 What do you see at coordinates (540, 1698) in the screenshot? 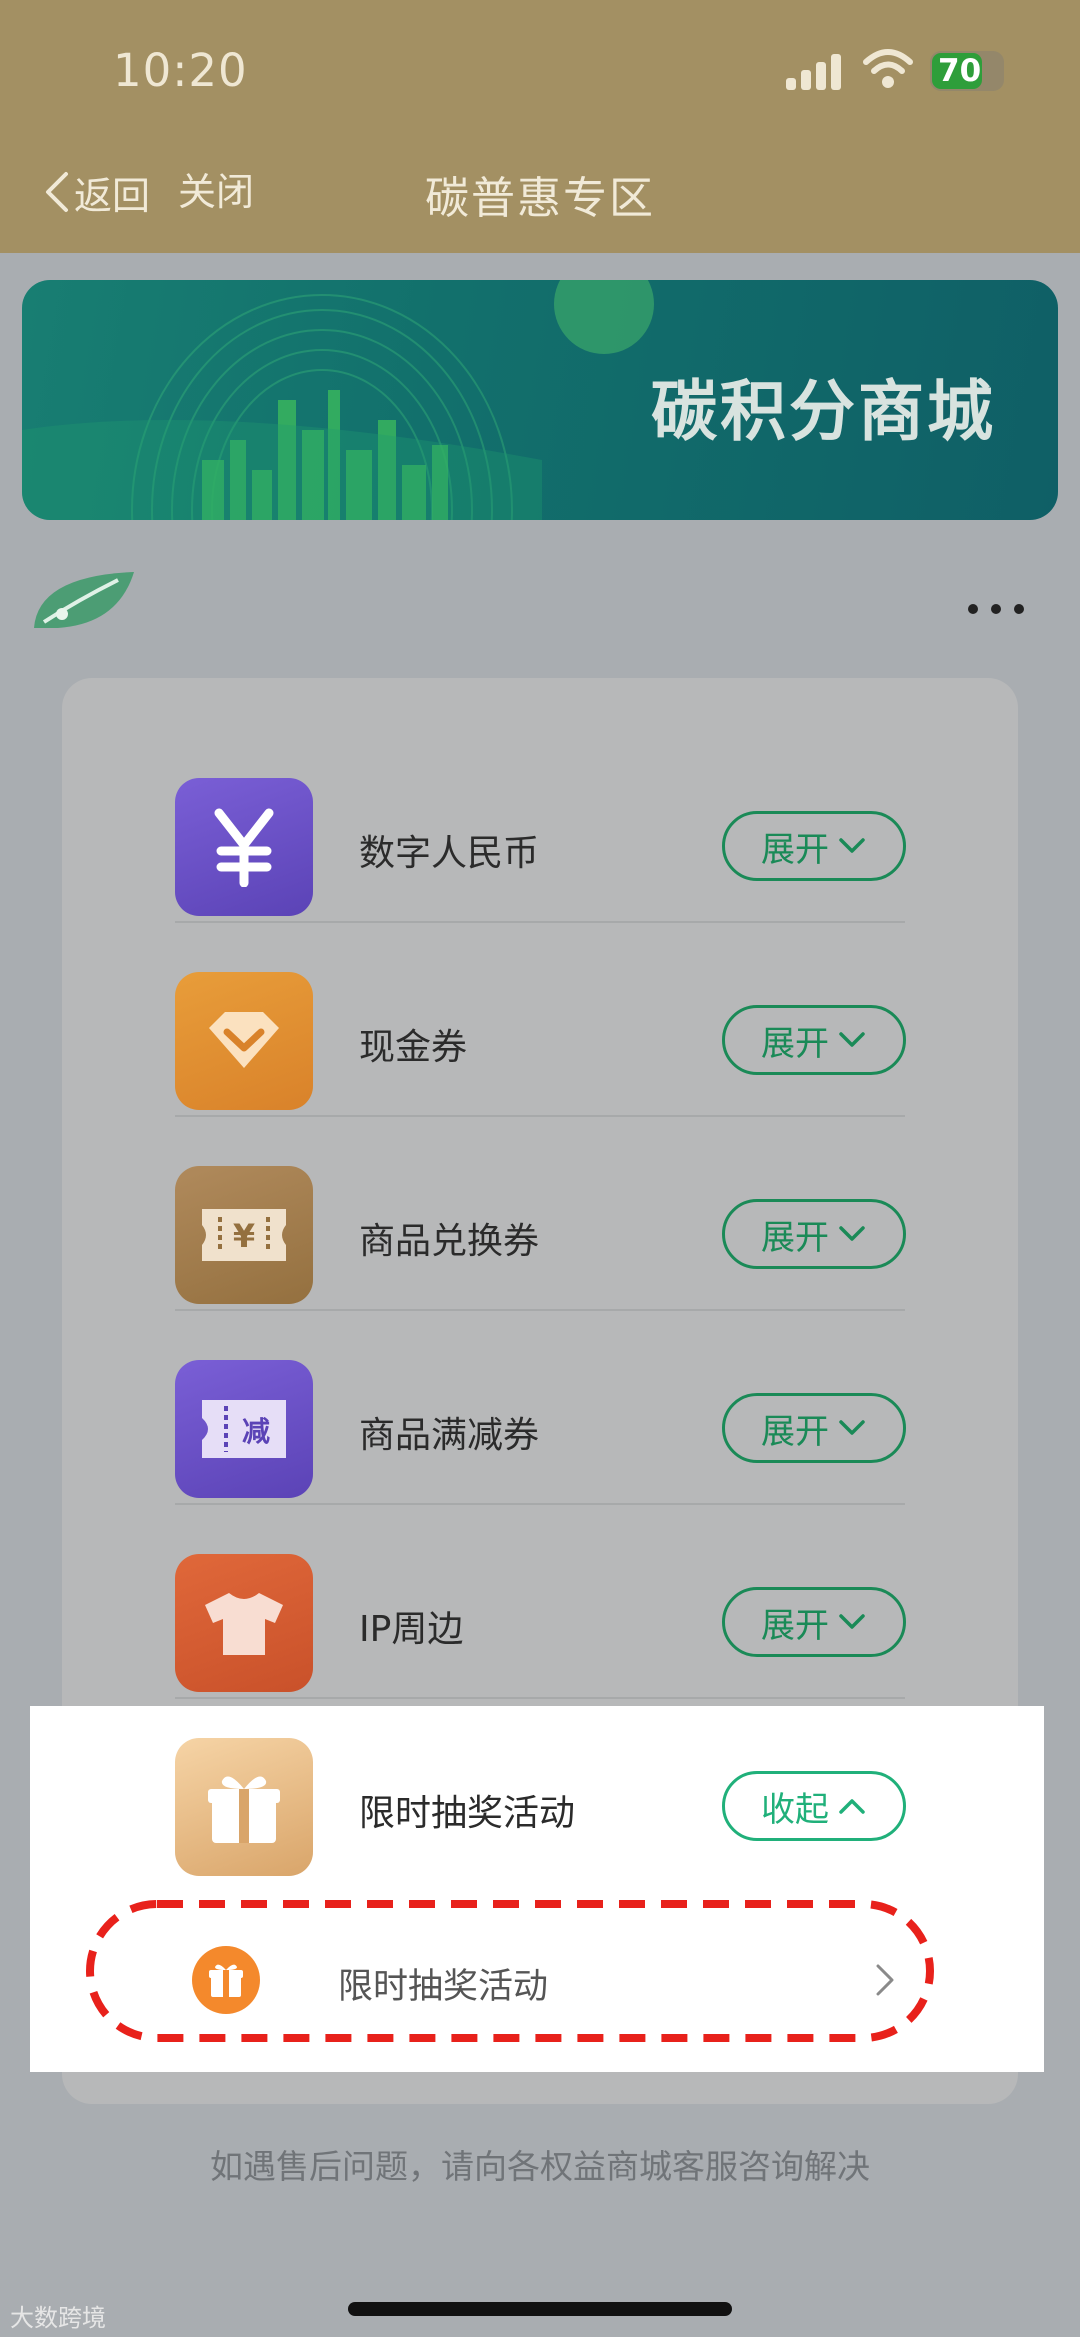
I see `divider` at bounding box center [540, 1698].